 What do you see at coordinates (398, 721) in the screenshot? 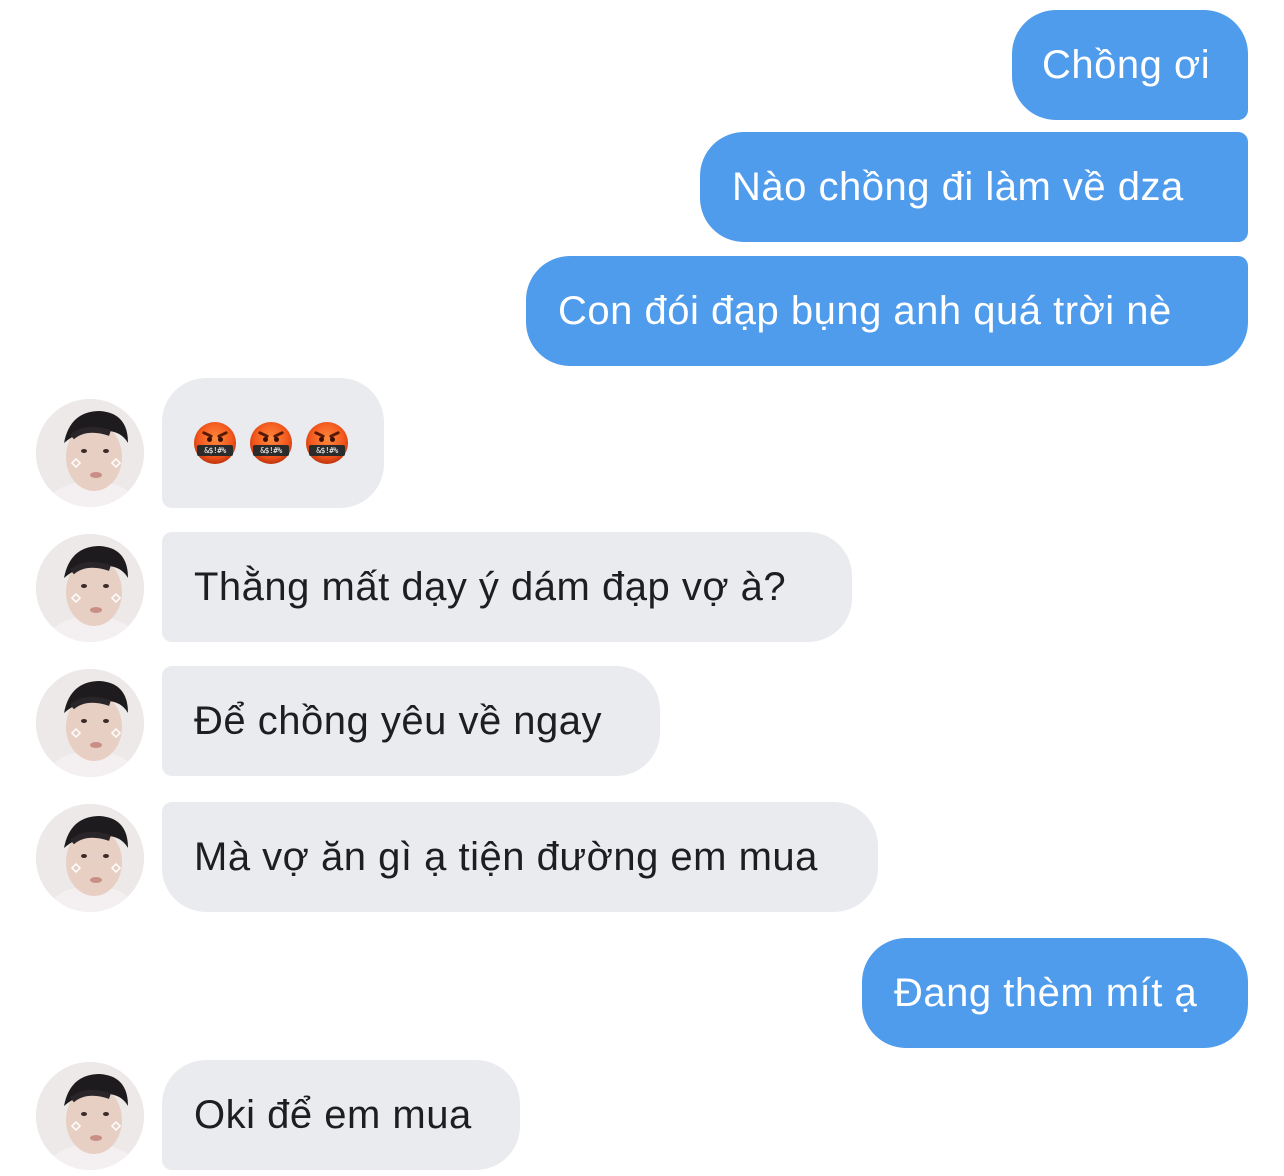
I see `message-text: Để chồng yêu về ngay` at bounding box center [398, 721].